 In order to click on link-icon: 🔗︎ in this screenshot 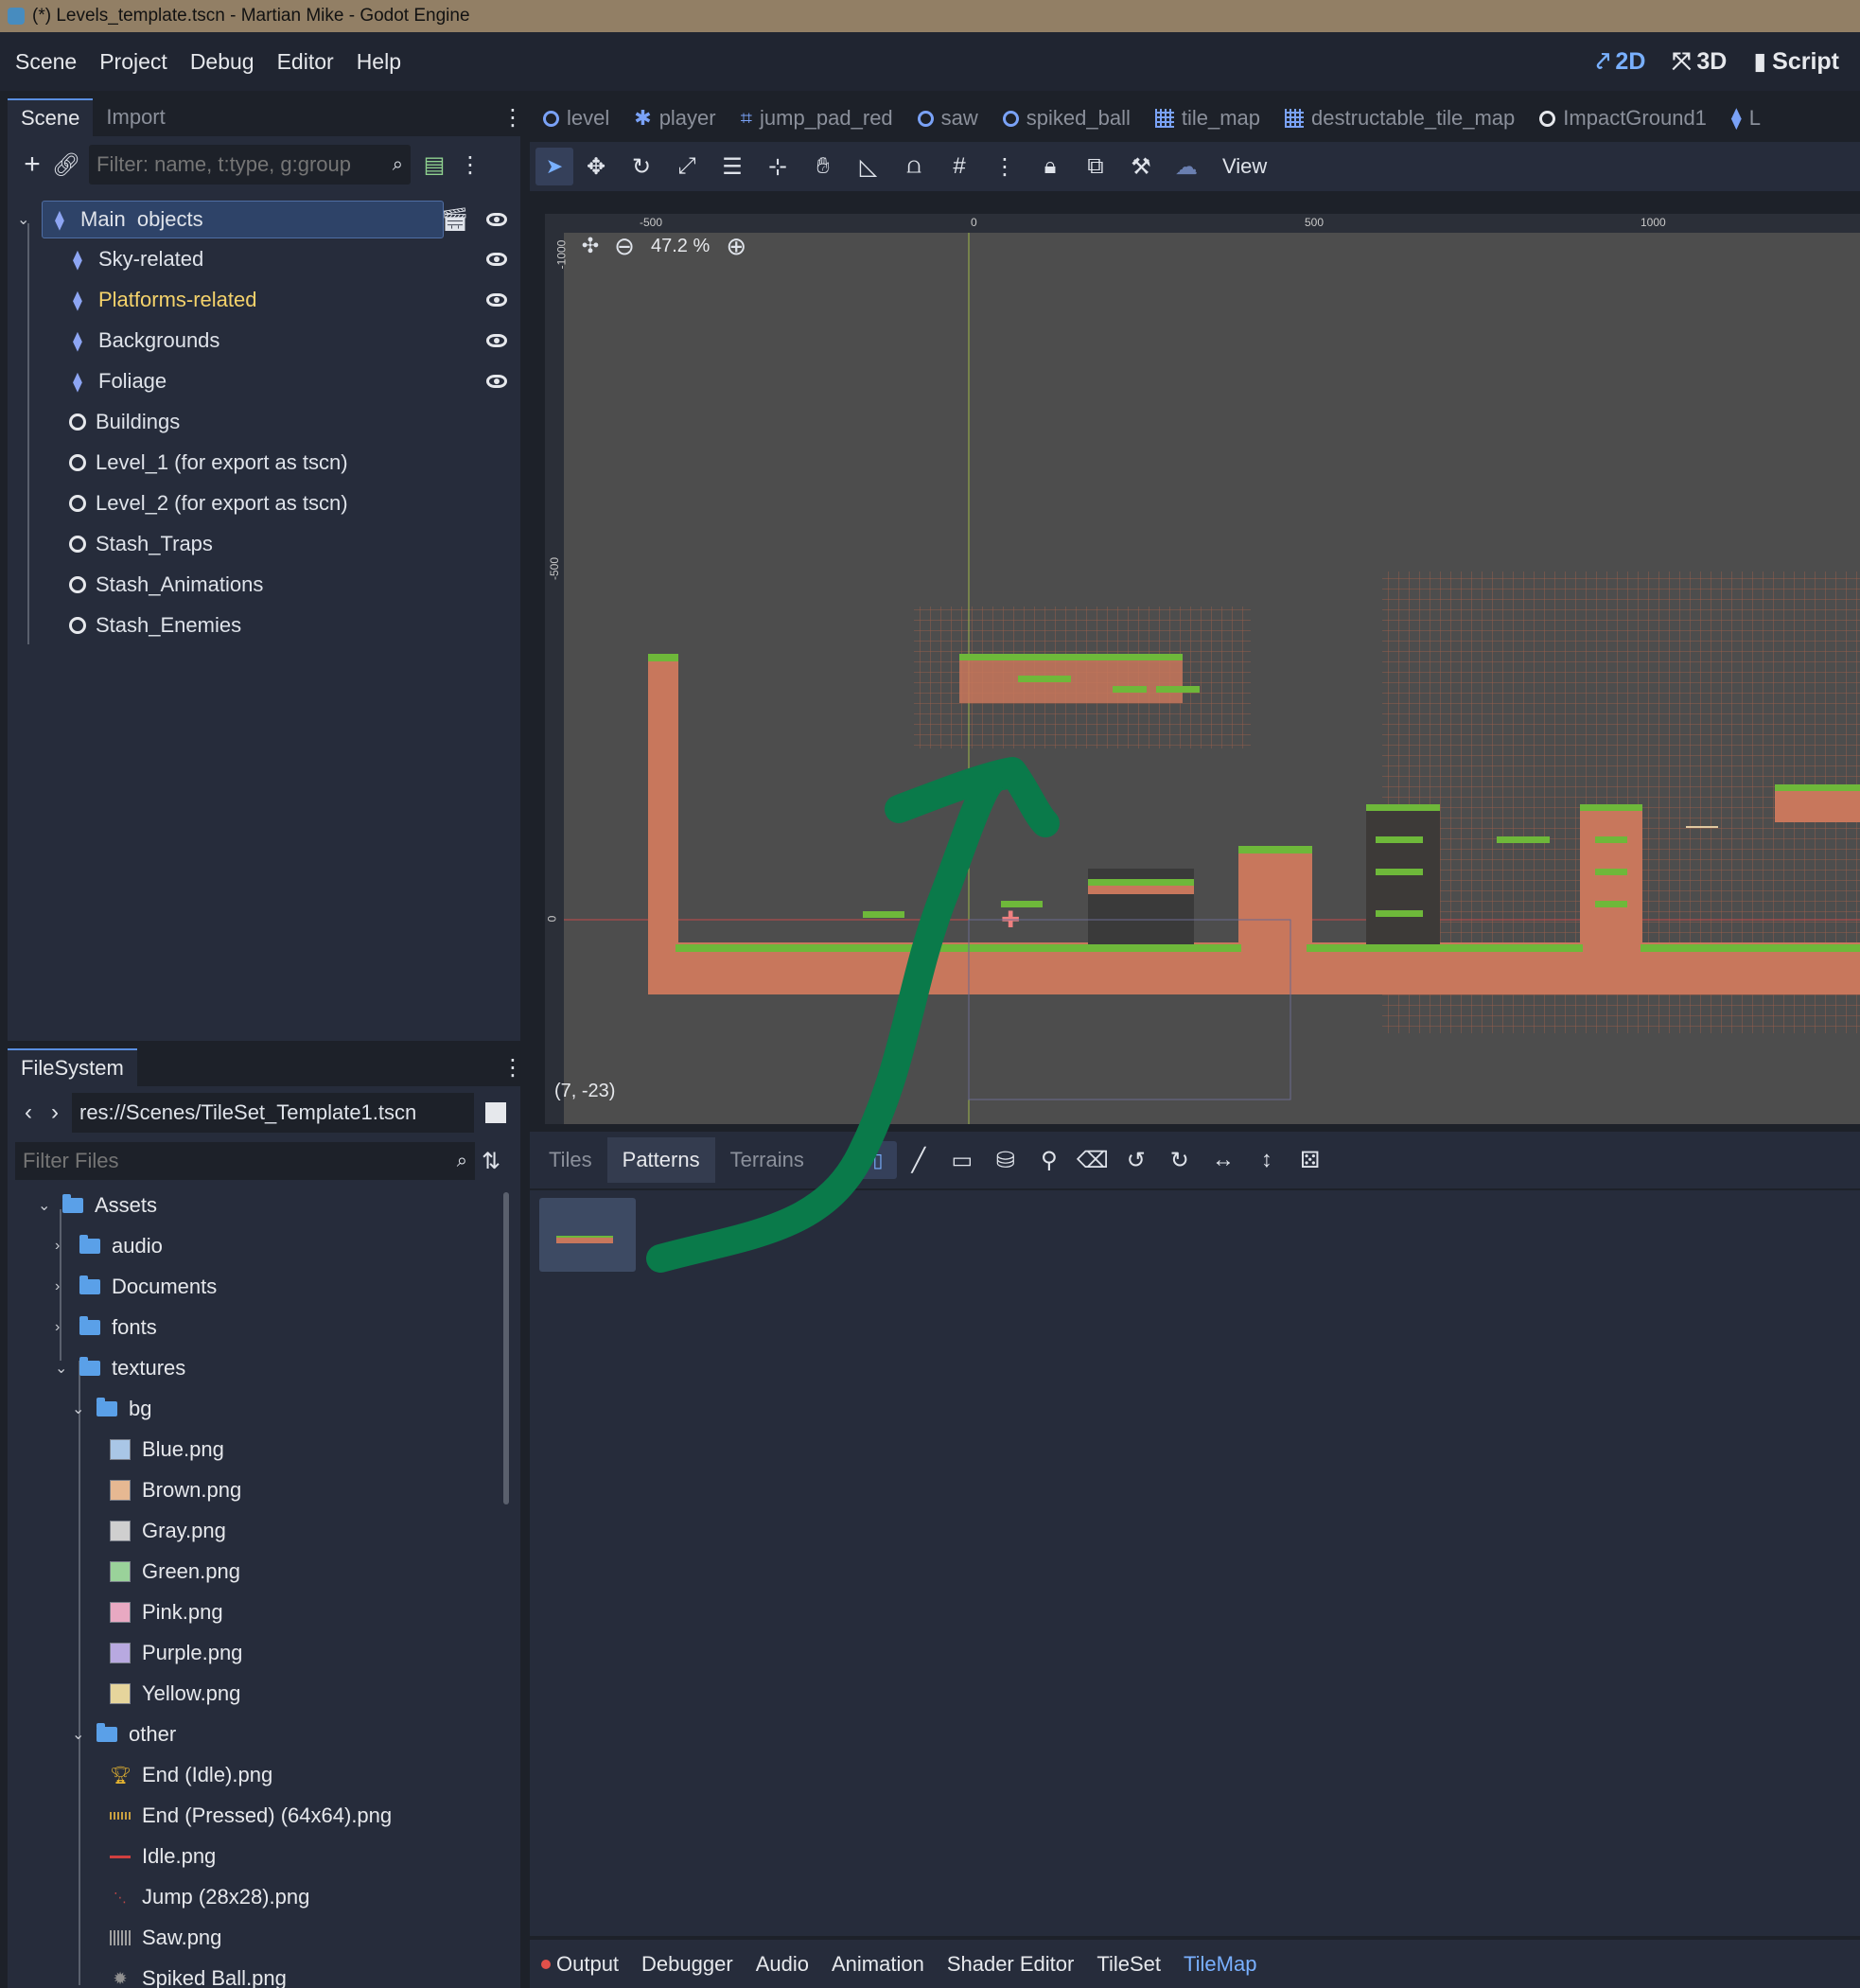, I will do `click(66, 165)`.